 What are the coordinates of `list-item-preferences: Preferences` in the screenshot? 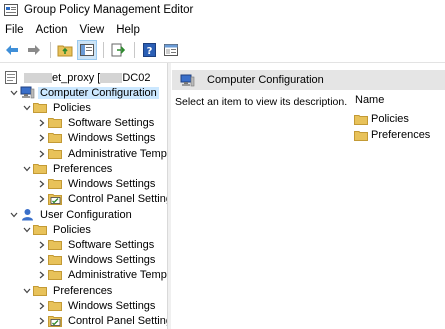 It's located at (392, 135).